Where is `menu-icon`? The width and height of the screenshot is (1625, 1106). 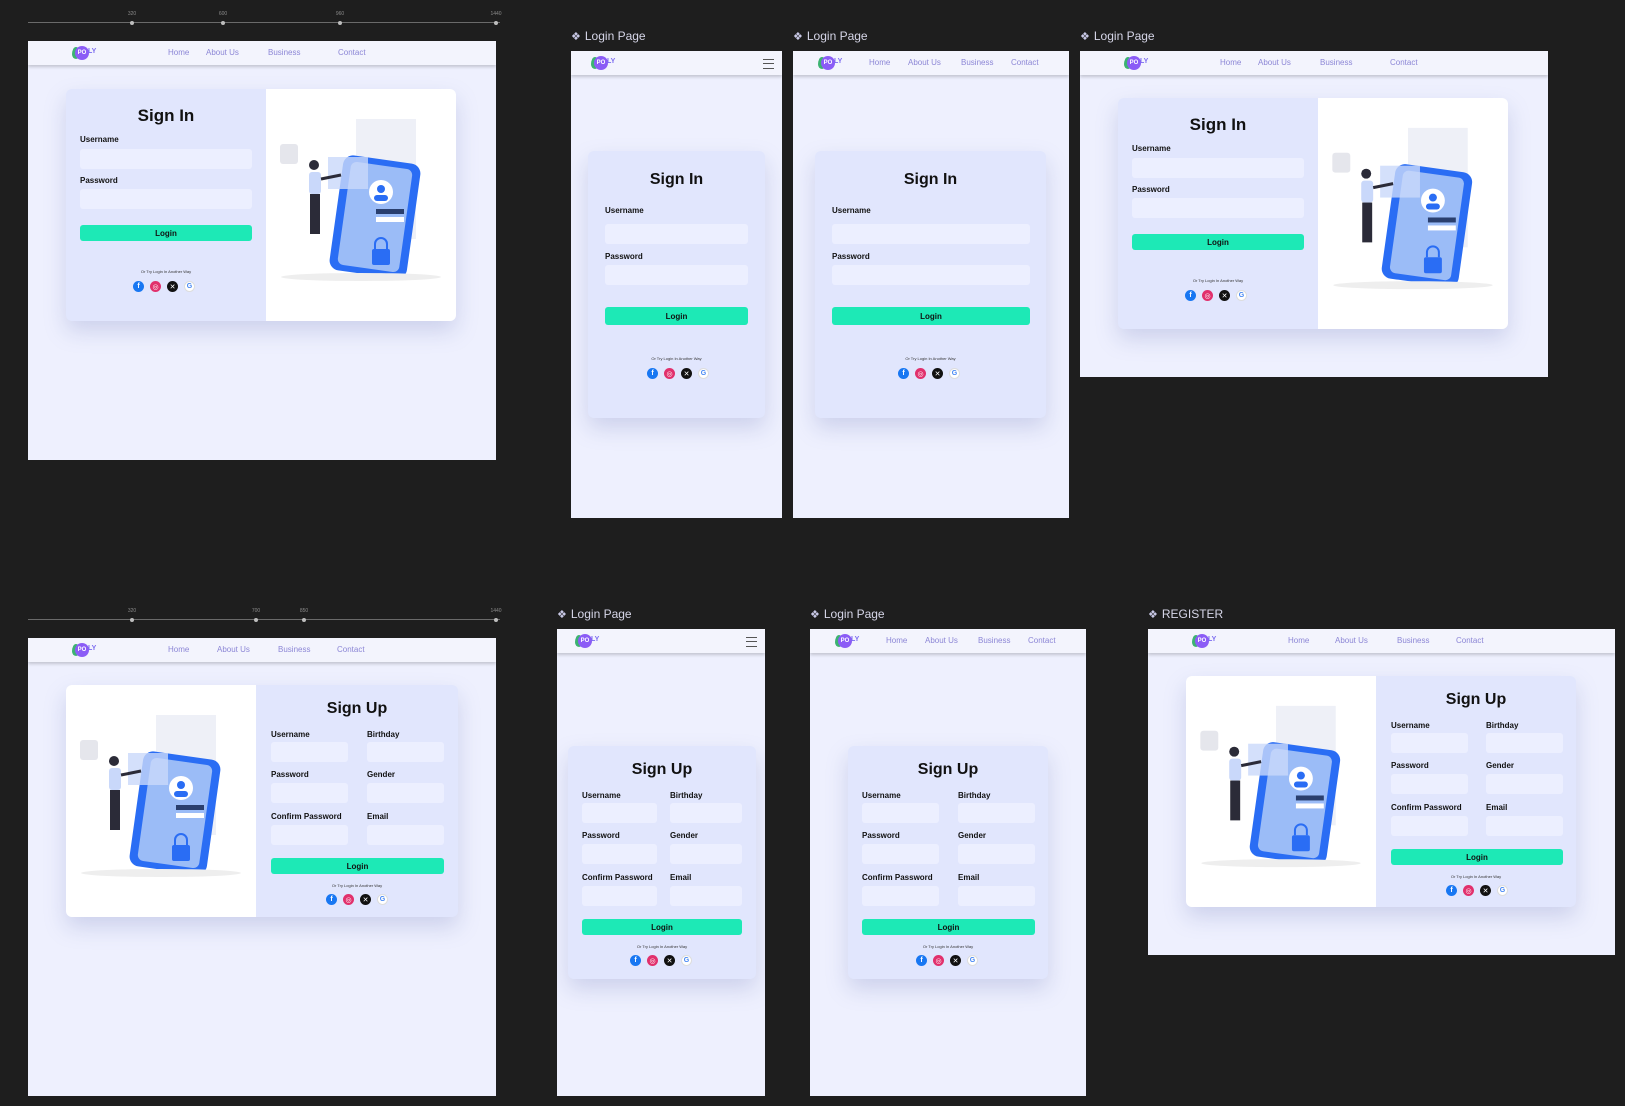 menu-icon is located at coordinates (768, 64).